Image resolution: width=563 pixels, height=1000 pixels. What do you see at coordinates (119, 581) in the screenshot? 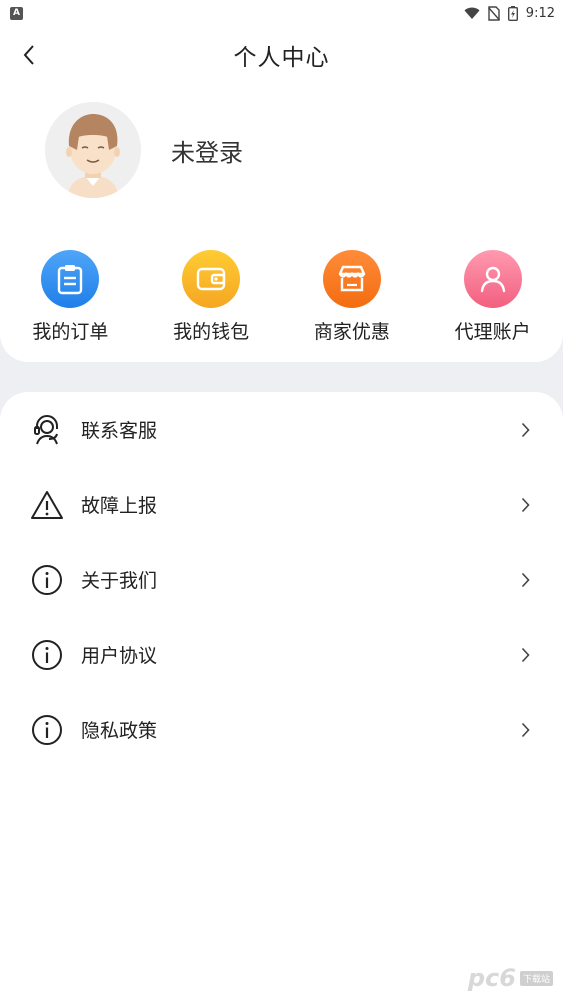
I see `menu-item-label: 关于我们` at bounding box center [119, 581].